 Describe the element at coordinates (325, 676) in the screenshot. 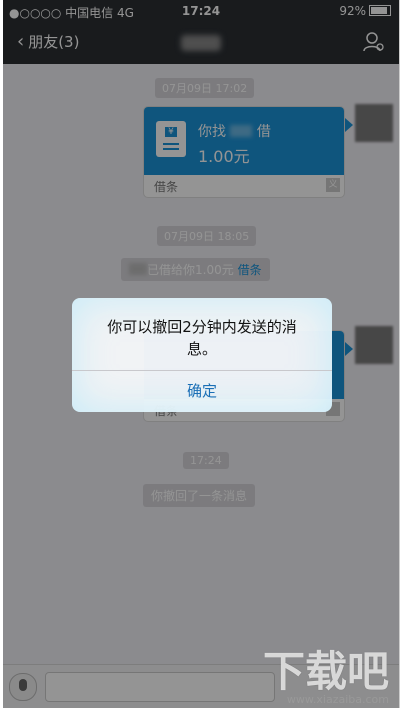

I see `watermark-logo: 下载吧 www.xiazaiba.com` at that location.